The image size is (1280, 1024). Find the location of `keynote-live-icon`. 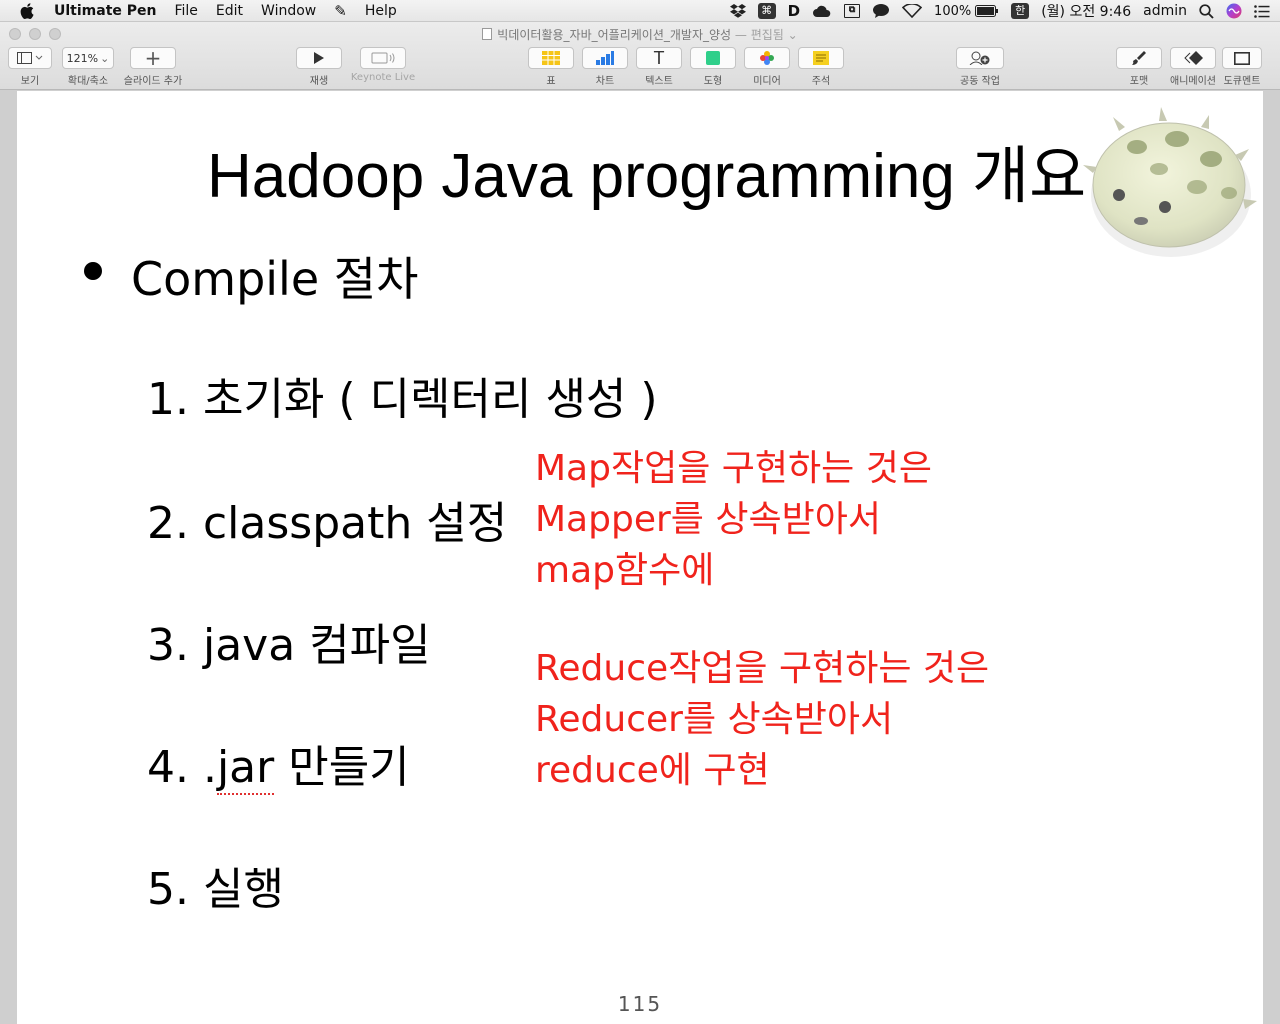

keynote-live-icon is located at coordinates (383, 58).